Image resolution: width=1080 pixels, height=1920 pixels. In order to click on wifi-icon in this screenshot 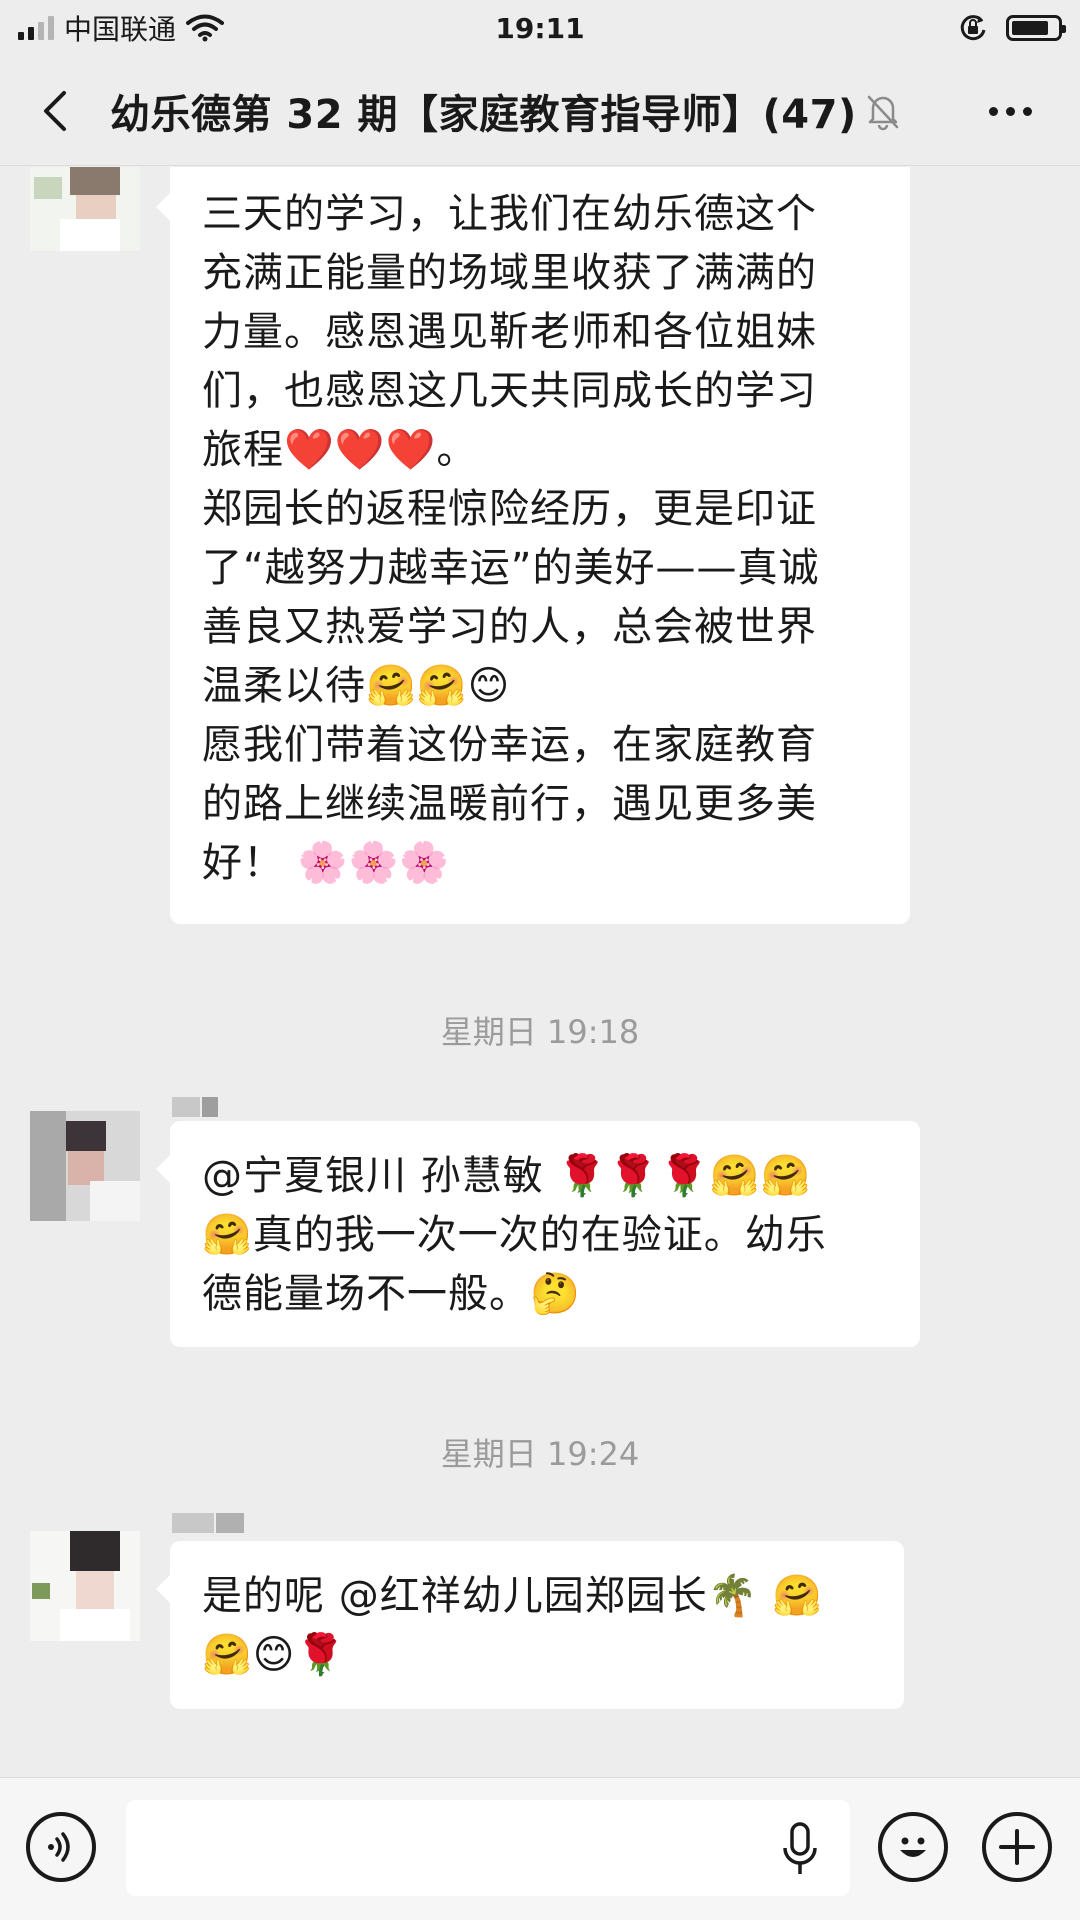, I will do `click(205, 28)`.